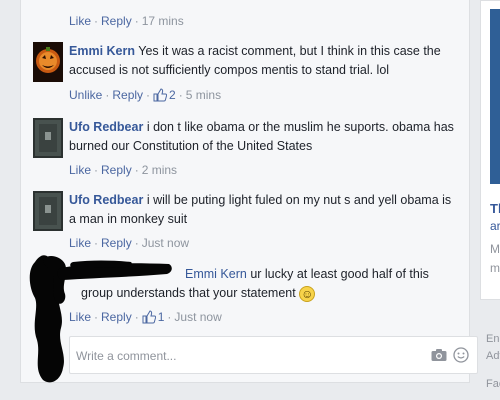  I want to click on right-sidebar: Th ar Mo me Eng Adv Fac, so click(490, 200).